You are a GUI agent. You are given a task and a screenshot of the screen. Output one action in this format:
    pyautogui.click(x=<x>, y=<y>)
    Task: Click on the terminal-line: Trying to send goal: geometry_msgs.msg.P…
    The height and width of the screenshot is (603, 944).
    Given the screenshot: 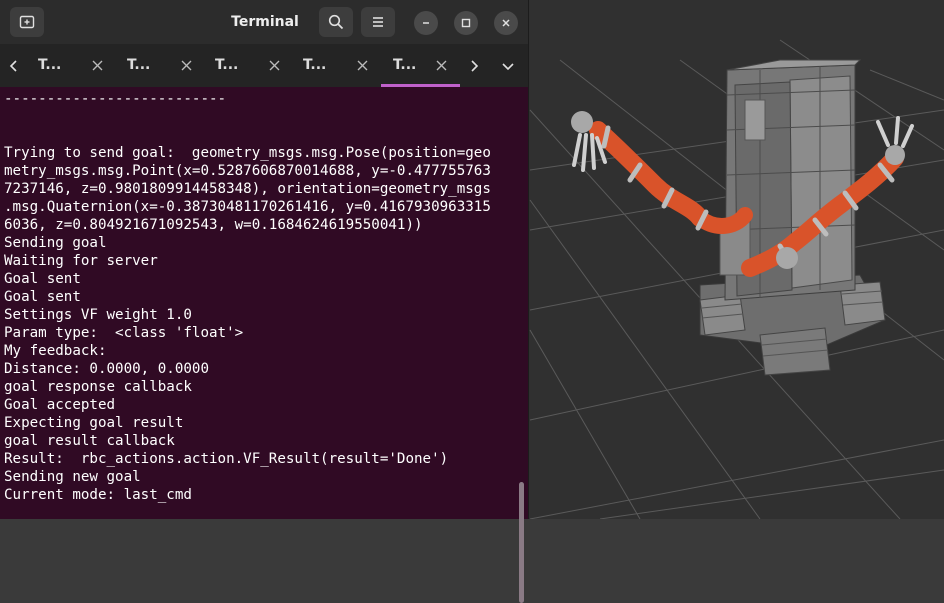 What is the action you would take?
    pyautogui.click(x=247, y=153)
    